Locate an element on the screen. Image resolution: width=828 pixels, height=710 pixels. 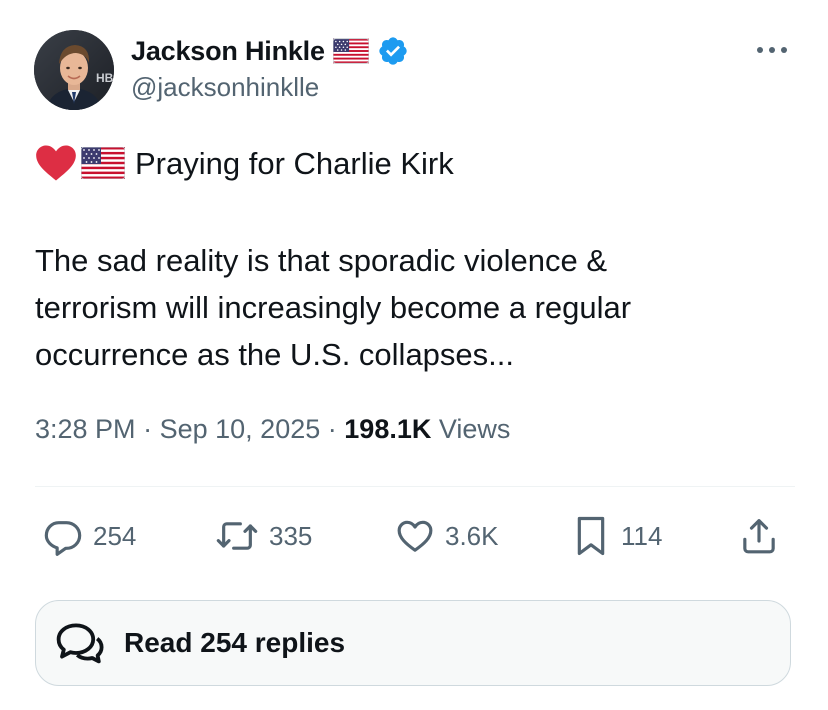
reply-icon is located at coordinates (63, 538).